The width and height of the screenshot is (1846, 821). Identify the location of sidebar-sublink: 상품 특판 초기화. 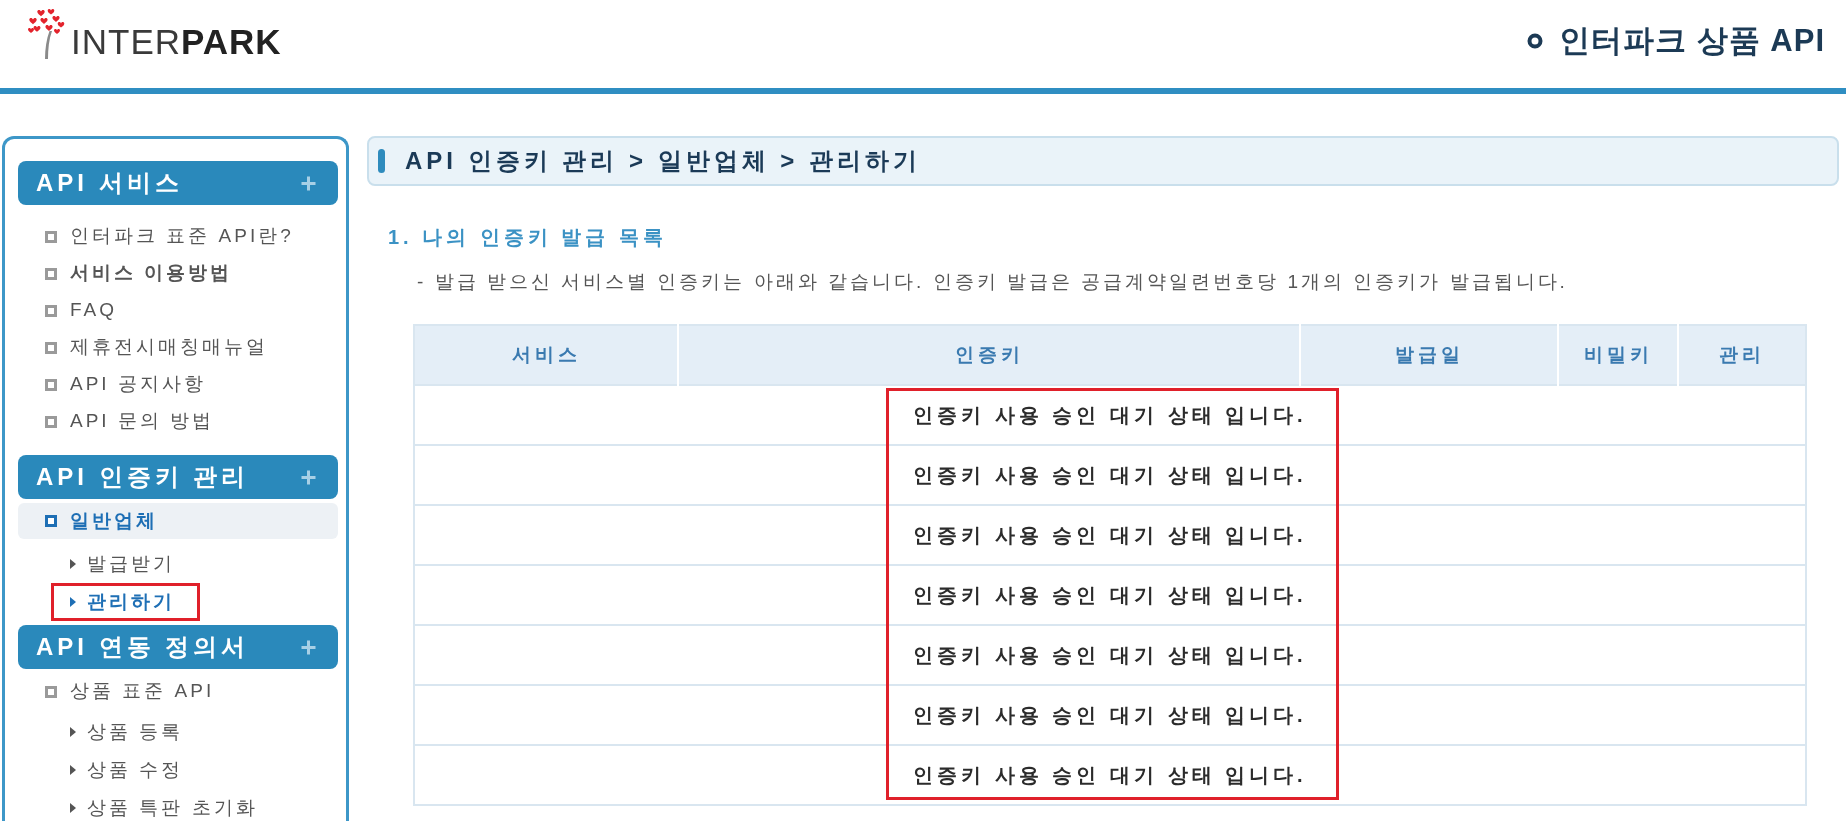
(164, 807).